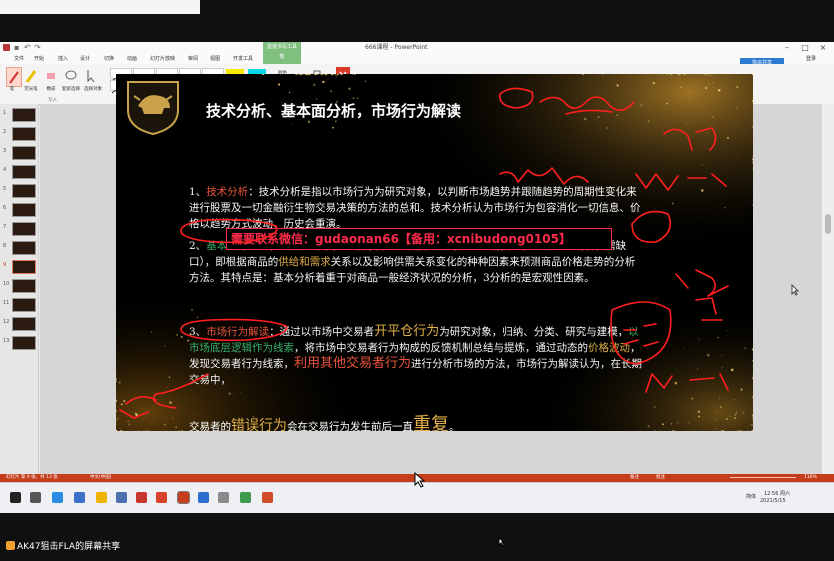 The width and height of the screenshot is (834, 561). Describe the element at coordinates (57, 497) in the screenshot. I see `edge-browser-icon` at that location.